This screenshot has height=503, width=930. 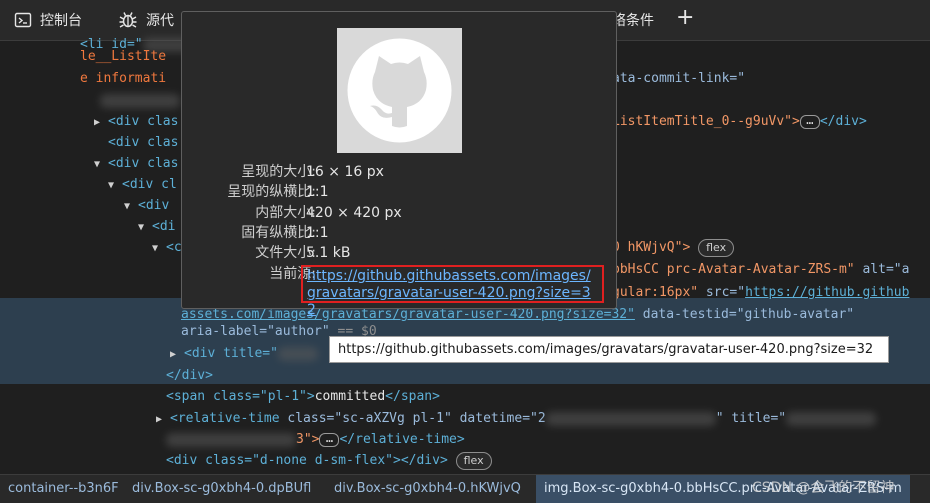 I want to click on console-icon, so click(x=23, y=20).